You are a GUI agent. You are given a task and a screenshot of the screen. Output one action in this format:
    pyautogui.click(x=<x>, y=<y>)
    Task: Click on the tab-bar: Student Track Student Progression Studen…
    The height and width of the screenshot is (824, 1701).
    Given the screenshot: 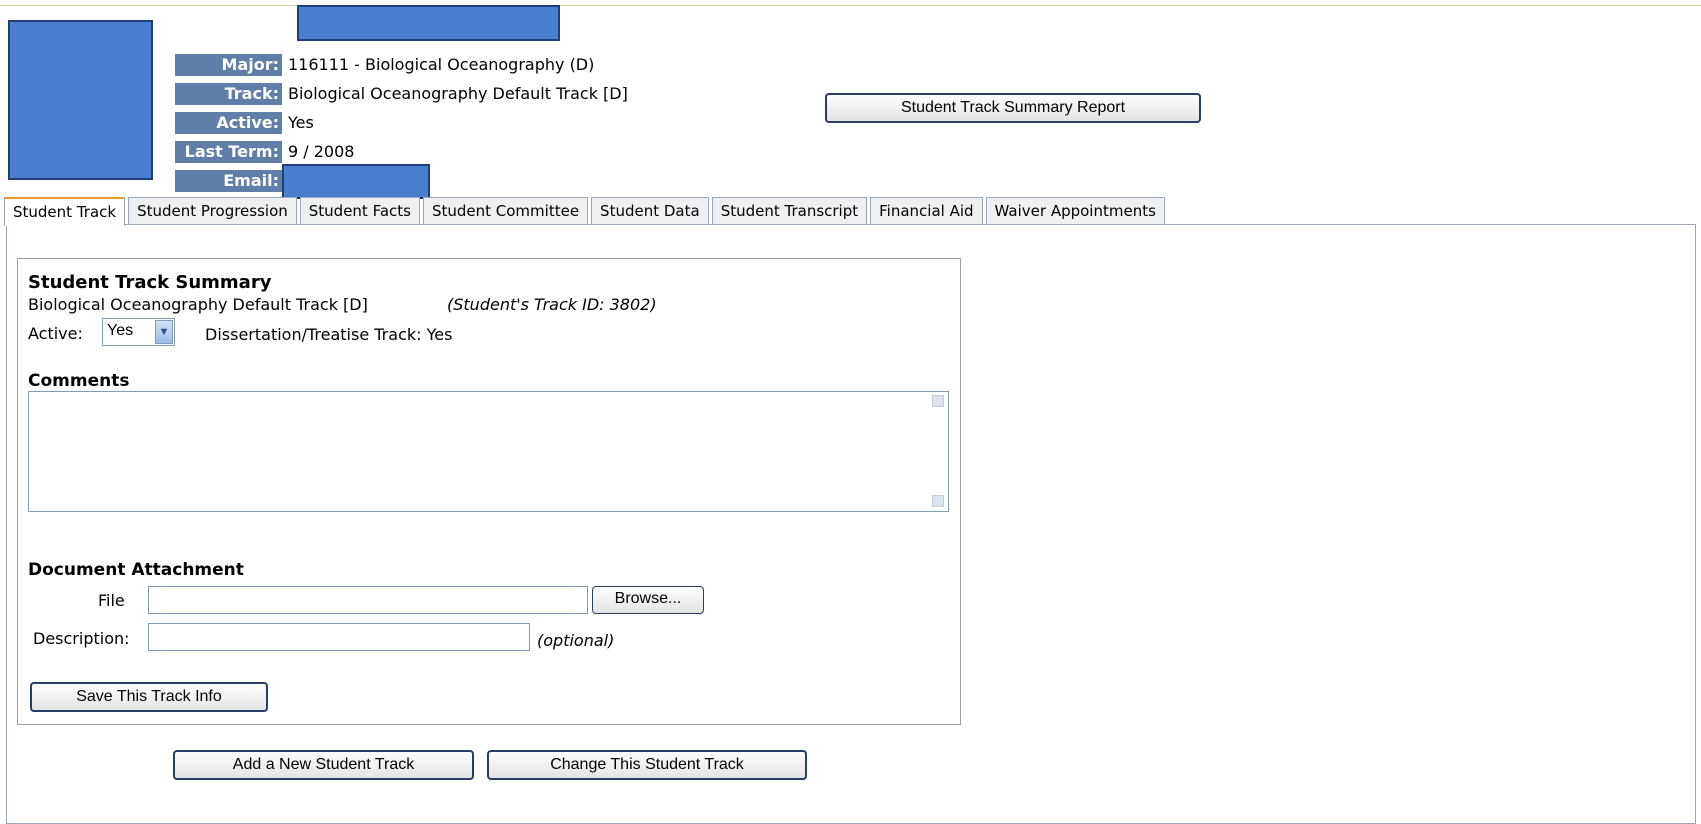 What is the action you would take?
    pyautogui.click(x=586, y=211)
    